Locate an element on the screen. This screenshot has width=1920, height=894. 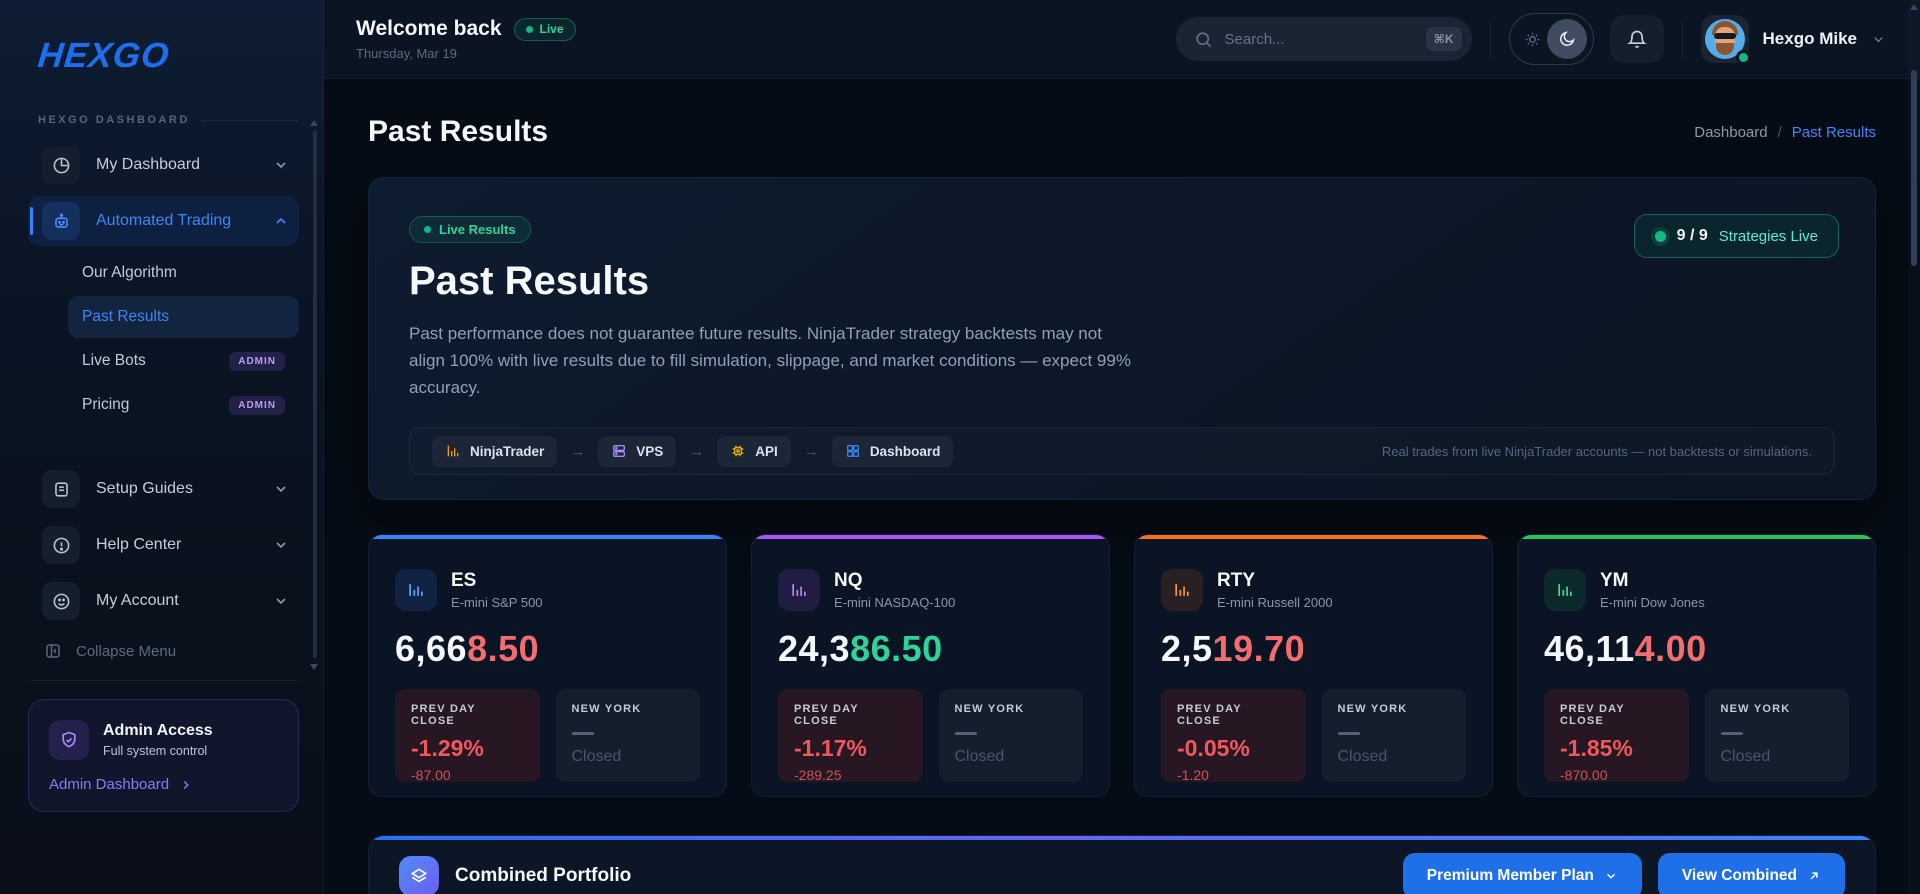
welcome-title: Welcome back is located at coordinates (429, 28).